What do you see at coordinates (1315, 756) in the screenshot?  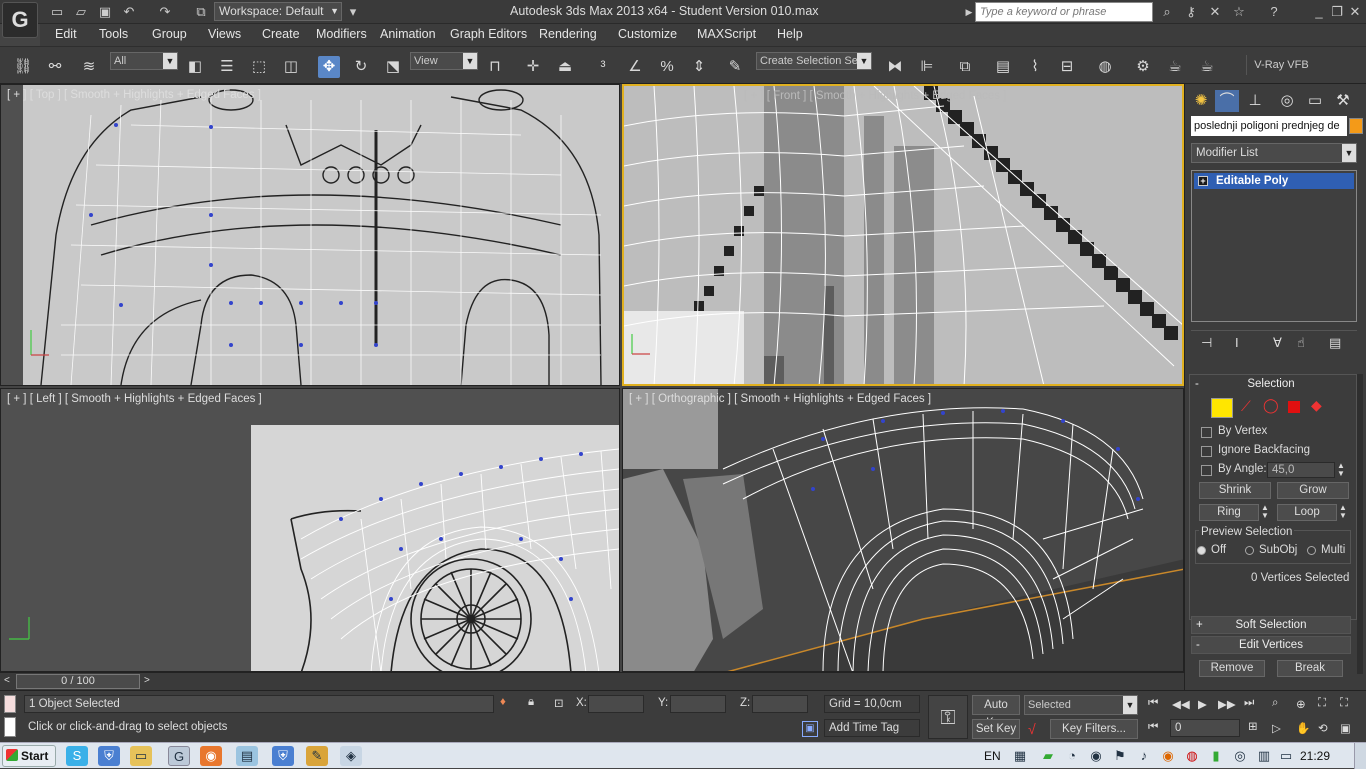 I see `clock: 21:29` at bounding box center [1315, 756].